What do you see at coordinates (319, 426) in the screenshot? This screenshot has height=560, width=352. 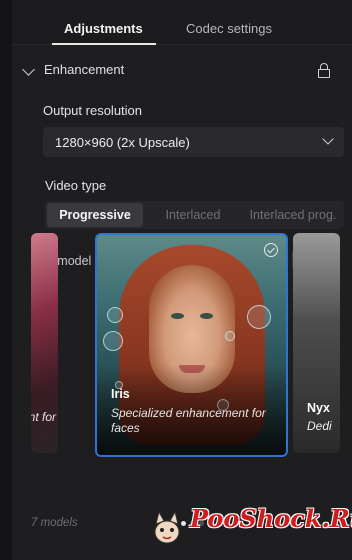 I see `model-card-description: Dedi` at bounding box center [319, 426].